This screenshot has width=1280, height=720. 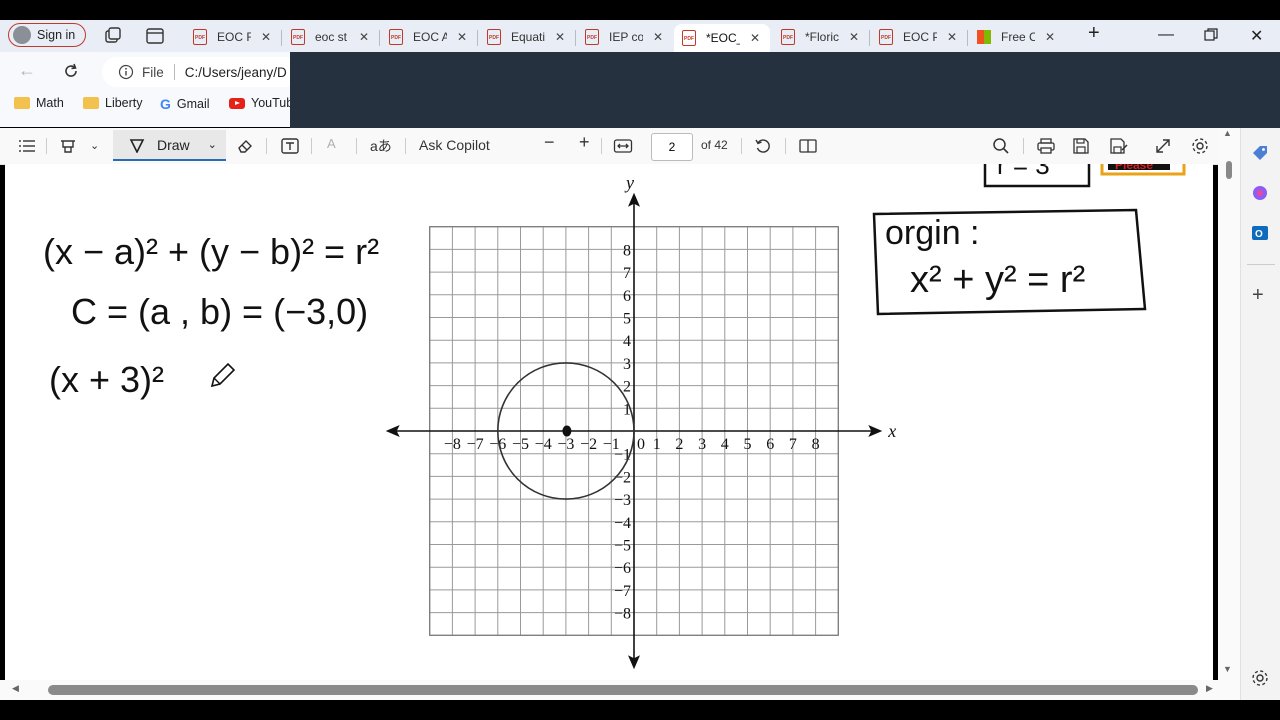 I want to click on tab-divider, so click(x=575, y=38).